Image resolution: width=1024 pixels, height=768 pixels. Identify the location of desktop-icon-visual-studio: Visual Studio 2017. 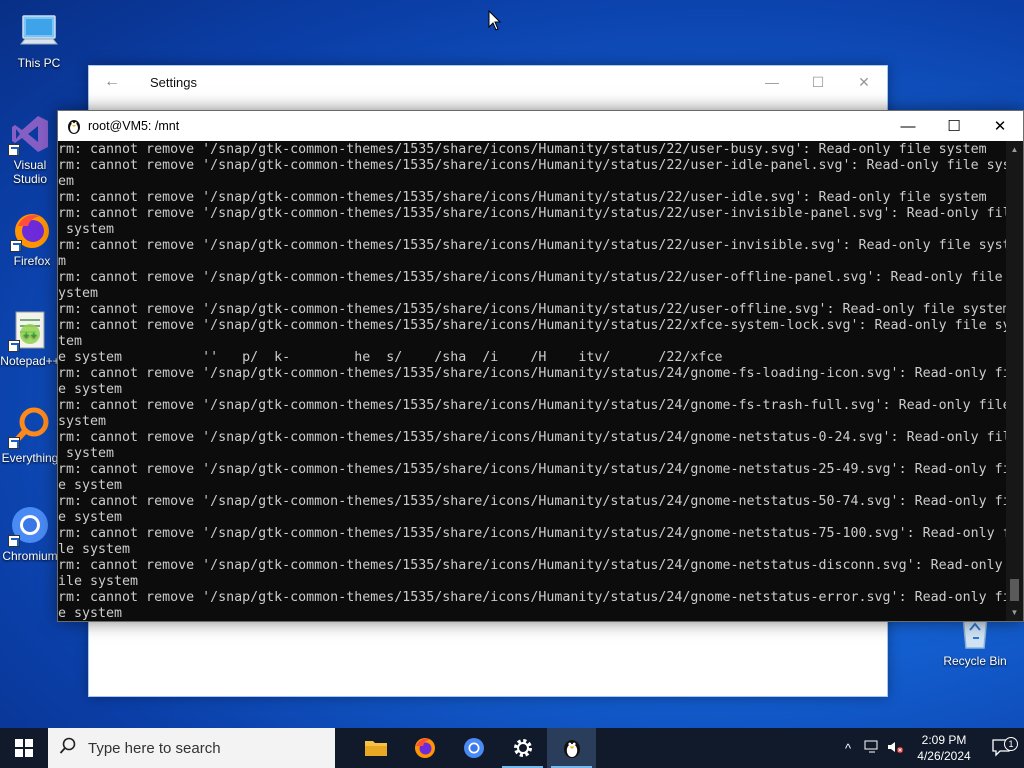
(30, 149).